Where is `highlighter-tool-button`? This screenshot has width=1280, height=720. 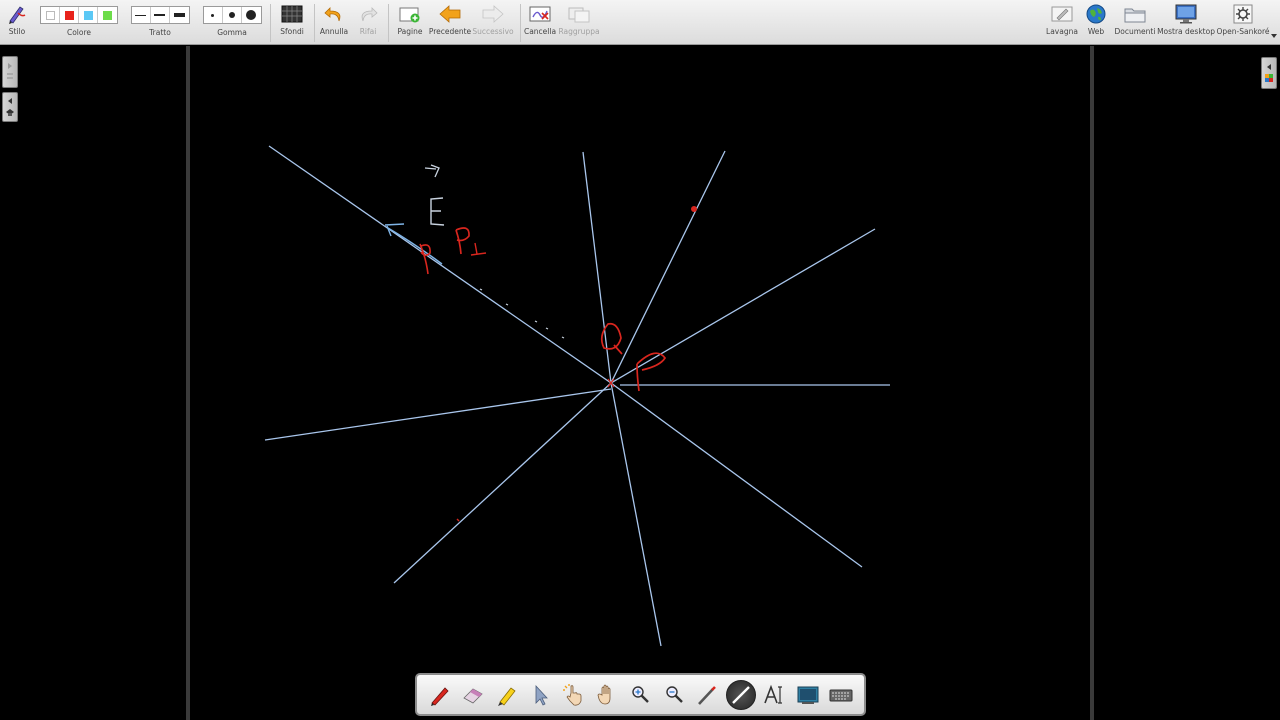 highlighter-tool-button is located at coordinates (507, 695).